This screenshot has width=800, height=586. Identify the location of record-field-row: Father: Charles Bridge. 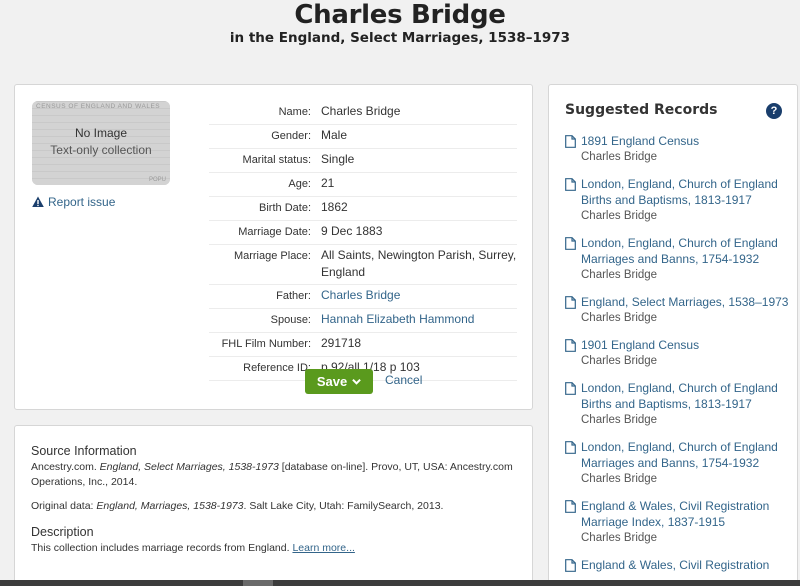
(363, 297).